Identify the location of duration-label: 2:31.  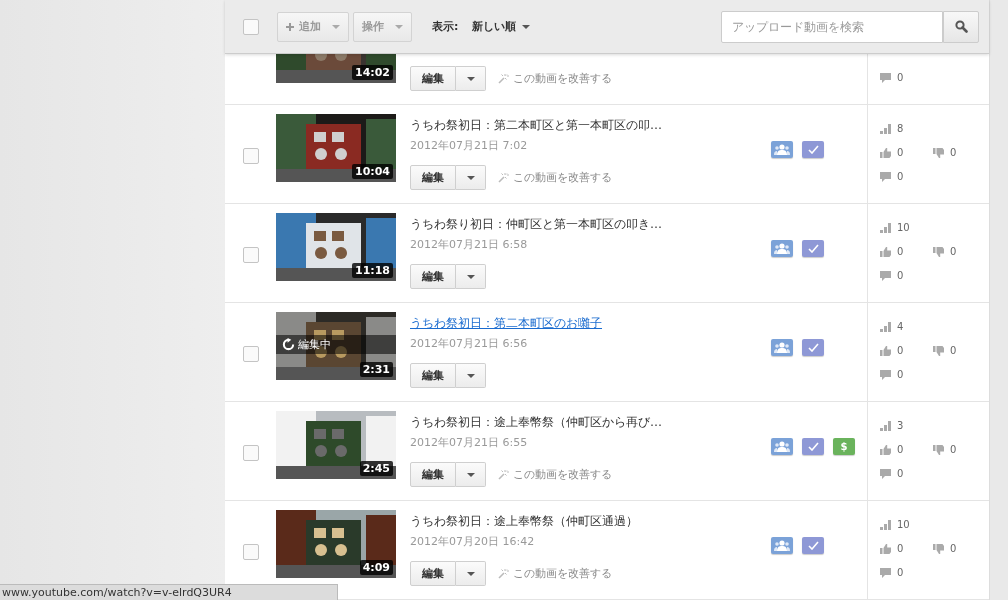
(376, 369).